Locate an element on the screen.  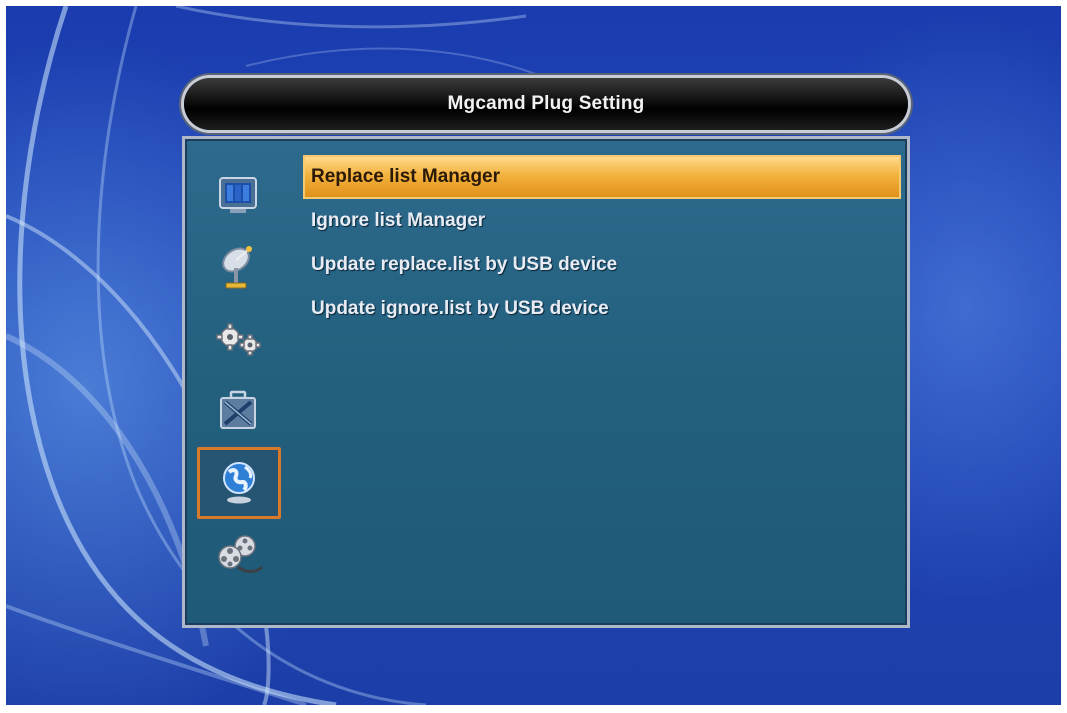
category-item-media is located at coordinates (239, 555).